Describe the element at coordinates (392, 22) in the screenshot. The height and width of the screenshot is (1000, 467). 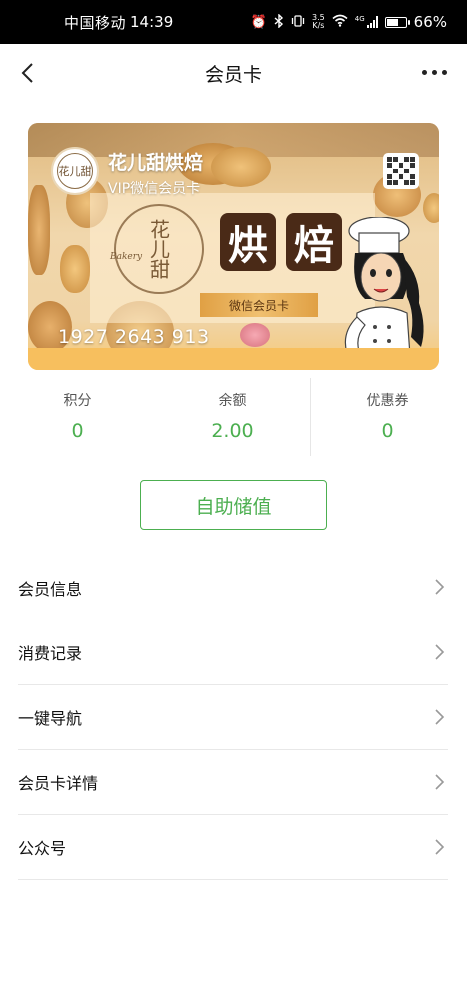
I see `battery-fill` at that location.